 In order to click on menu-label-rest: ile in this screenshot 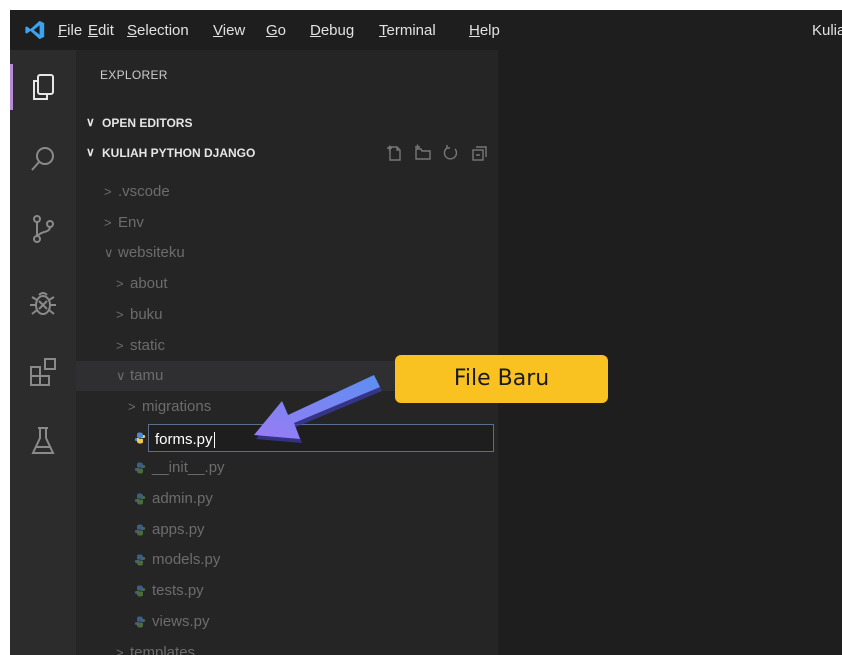, I will do `click(75, 30)`.